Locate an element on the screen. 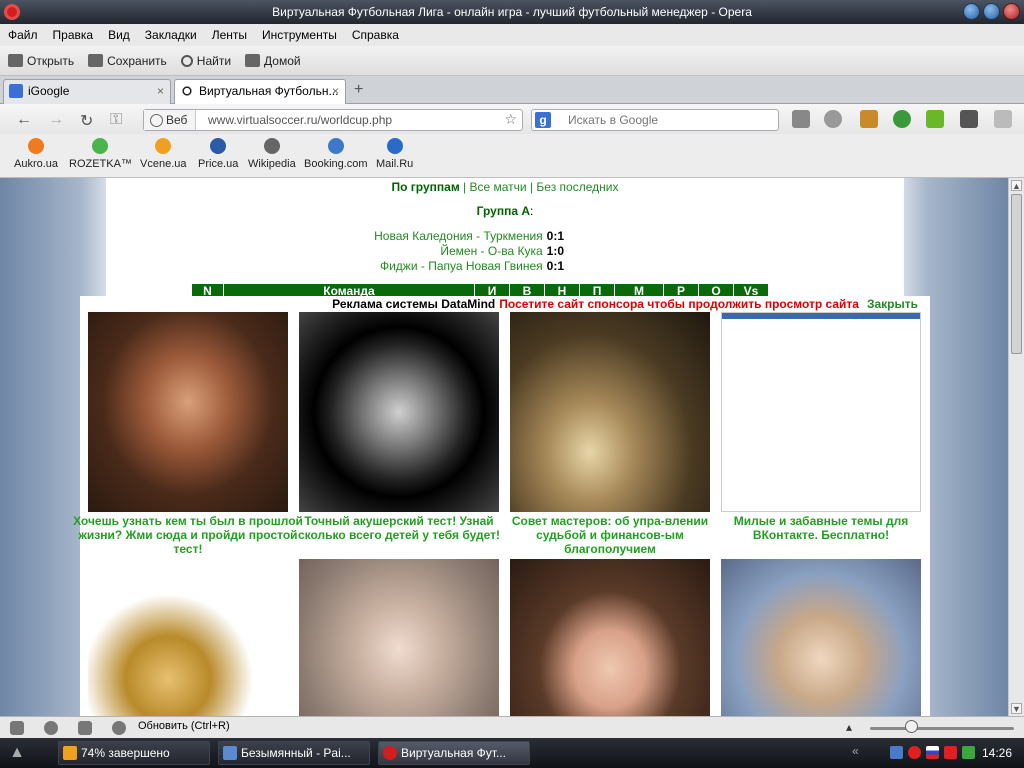  bookmark-vcene: Vcene.ua is located at coordinates (163, 154).